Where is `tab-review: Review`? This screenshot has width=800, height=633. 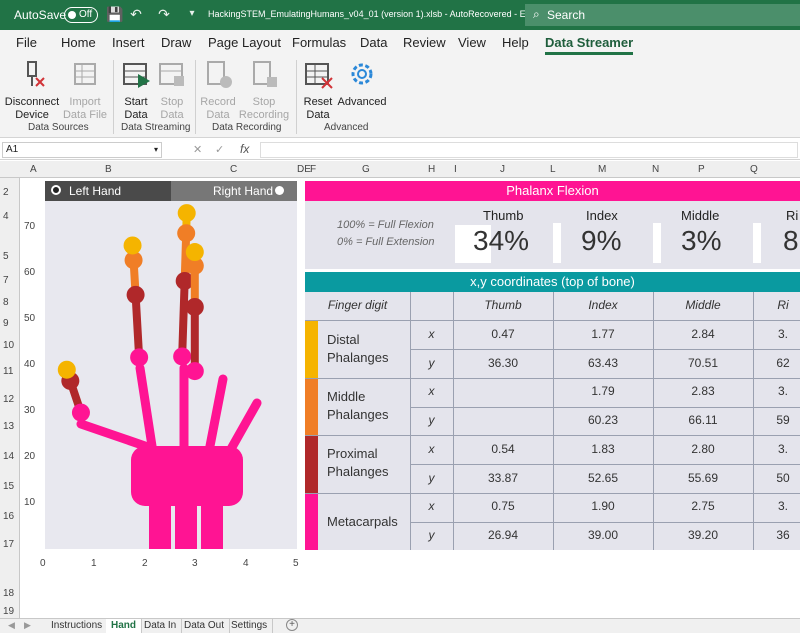 tab-review: Review is located at coordinates (424, 42).